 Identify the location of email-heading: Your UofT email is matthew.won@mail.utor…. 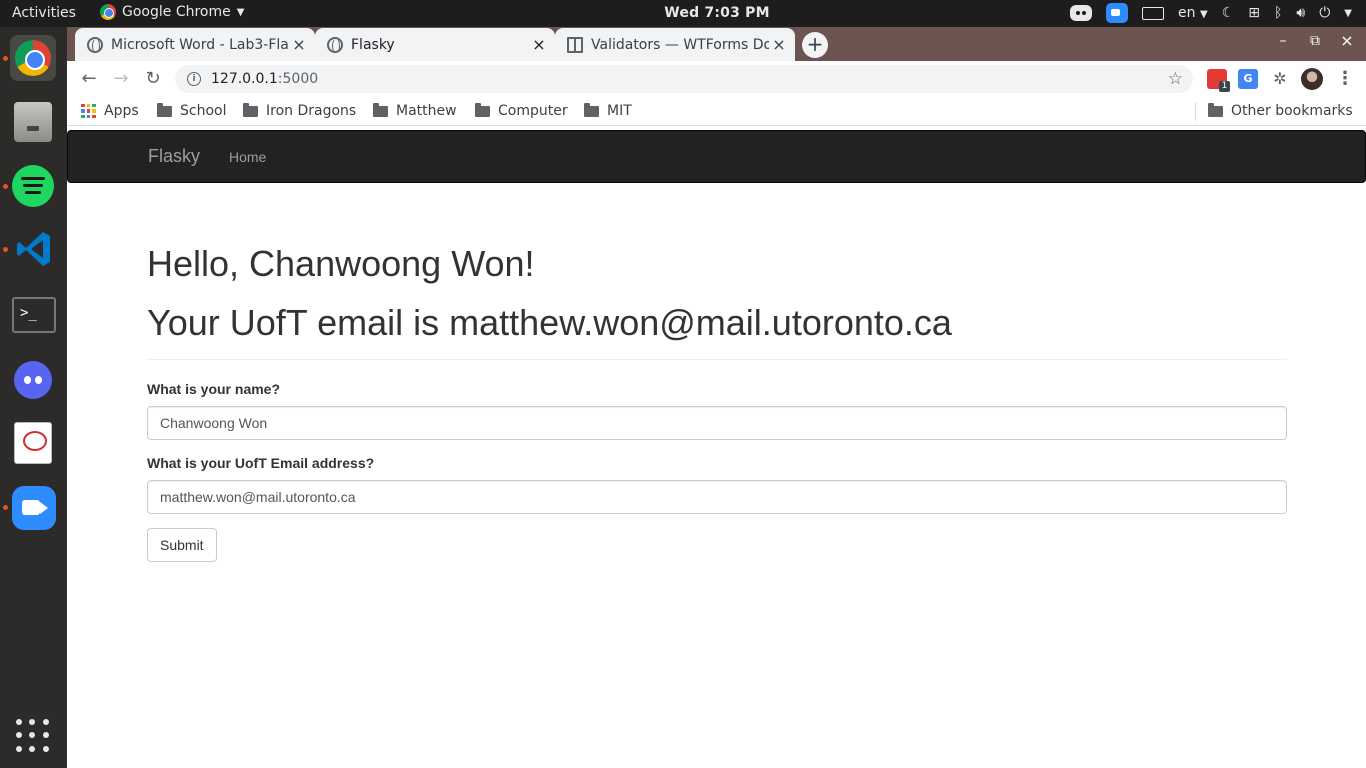
(549, 322).